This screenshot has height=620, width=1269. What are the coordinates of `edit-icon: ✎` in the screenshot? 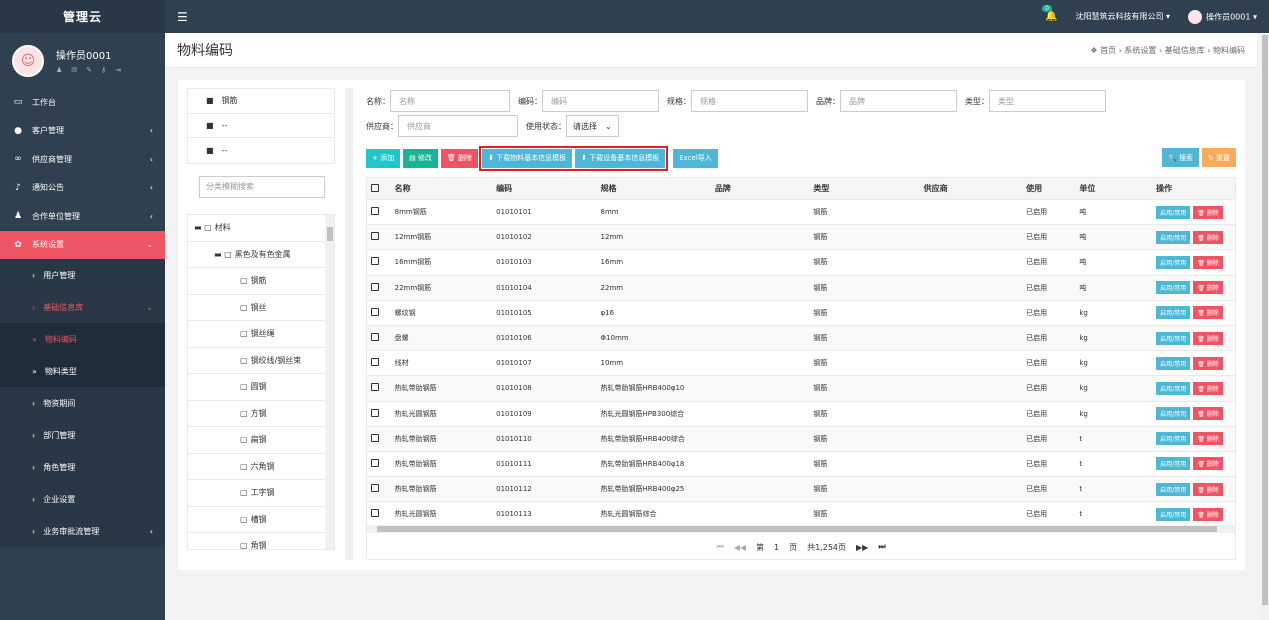 It's located at (89, 70).